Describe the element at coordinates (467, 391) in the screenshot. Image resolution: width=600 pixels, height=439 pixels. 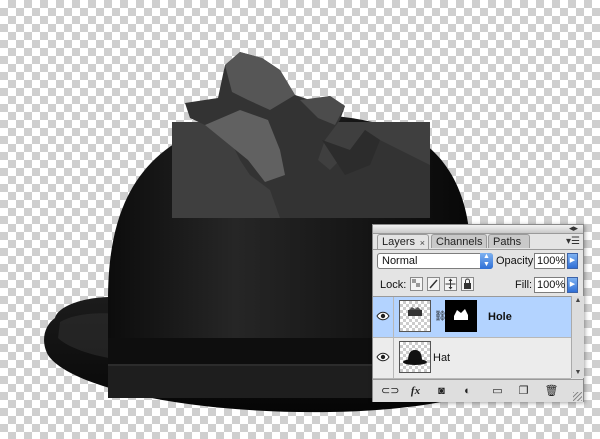
I see `adjustment-layer-icon: ◐` at that location.